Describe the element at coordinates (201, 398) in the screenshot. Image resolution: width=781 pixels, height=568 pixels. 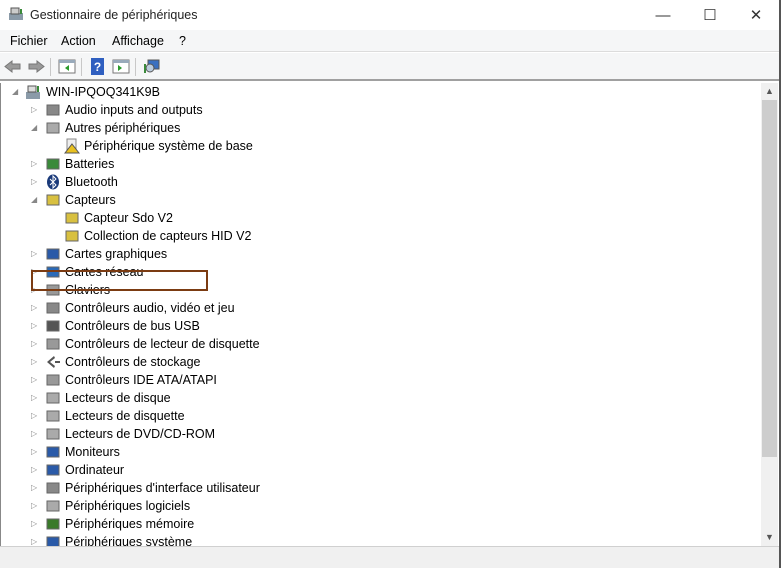
I see `tree-item: ▷ Lecteurs de disque` at that location.